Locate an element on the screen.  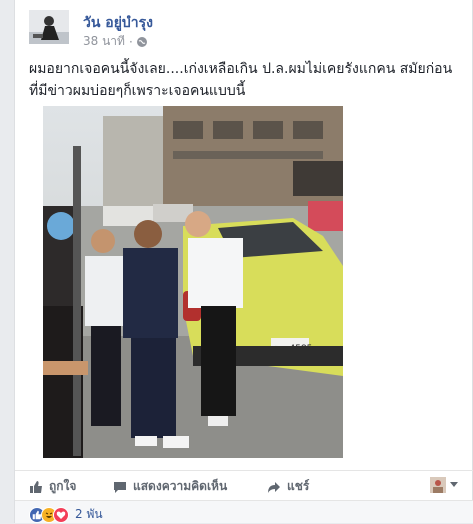
post-meta: 38 นาที · is located at coordinates (115, 41).